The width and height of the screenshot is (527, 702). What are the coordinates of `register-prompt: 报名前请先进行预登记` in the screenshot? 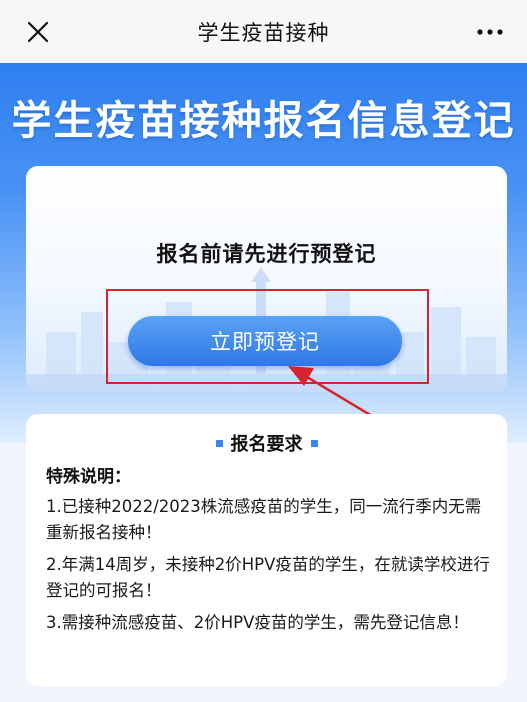 It's located at (266, 254).